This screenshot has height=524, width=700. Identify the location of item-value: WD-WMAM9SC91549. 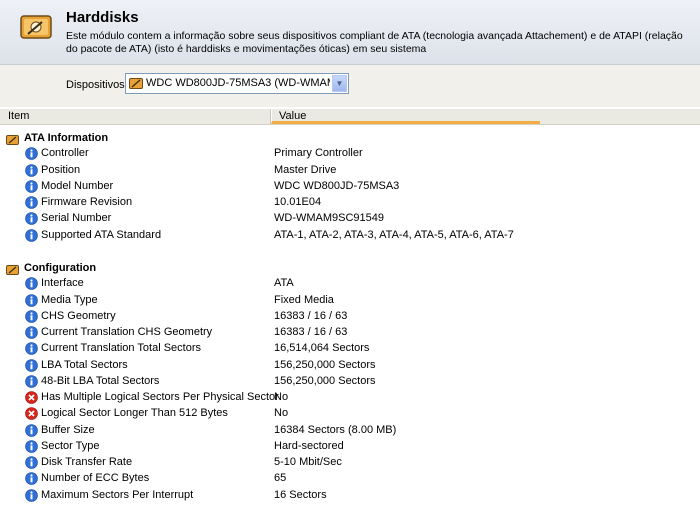
(329, 218).